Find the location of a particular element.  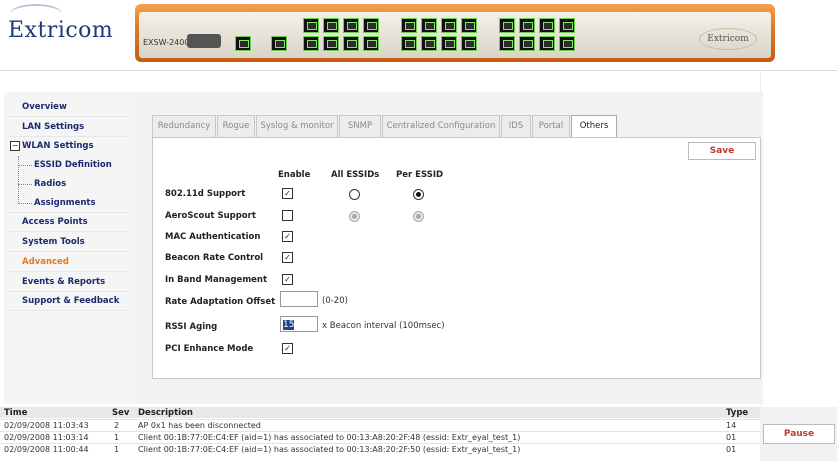

device-logo: Extricom is located at coordinates (728, 39).